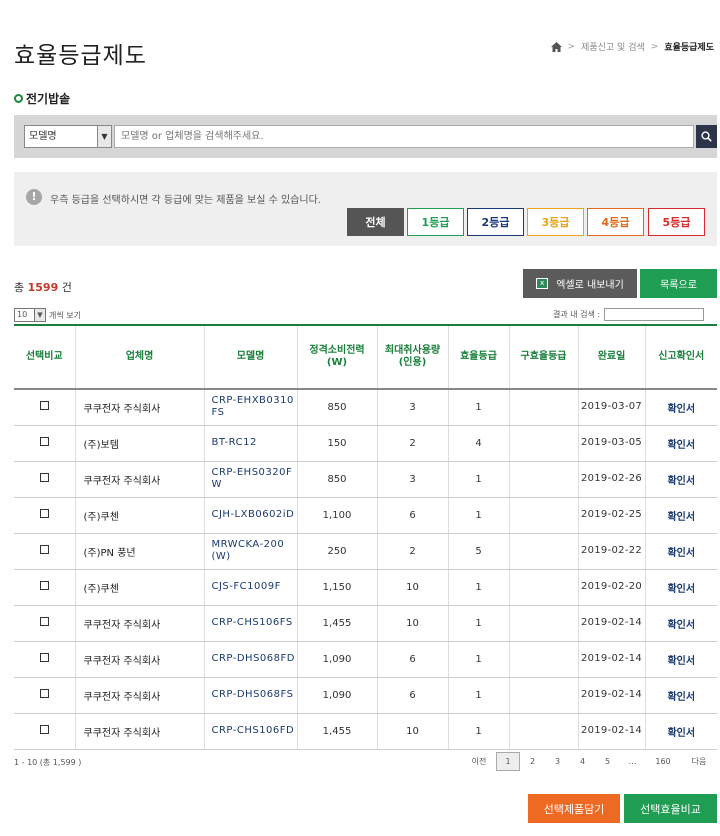 The image size is (720, 836). What do you see at coordinates (250, 695) in the screenshot?
I see `cell-model: CRP-DHS068FS` at bounding box center [250, 695].